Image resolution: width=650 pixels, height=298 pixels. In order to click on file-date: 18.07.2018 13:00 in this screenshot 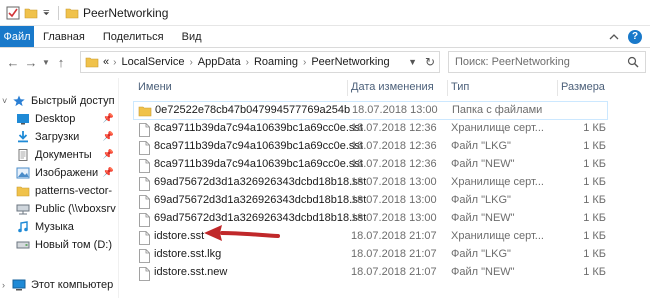, I will do `click(395, 110)`.